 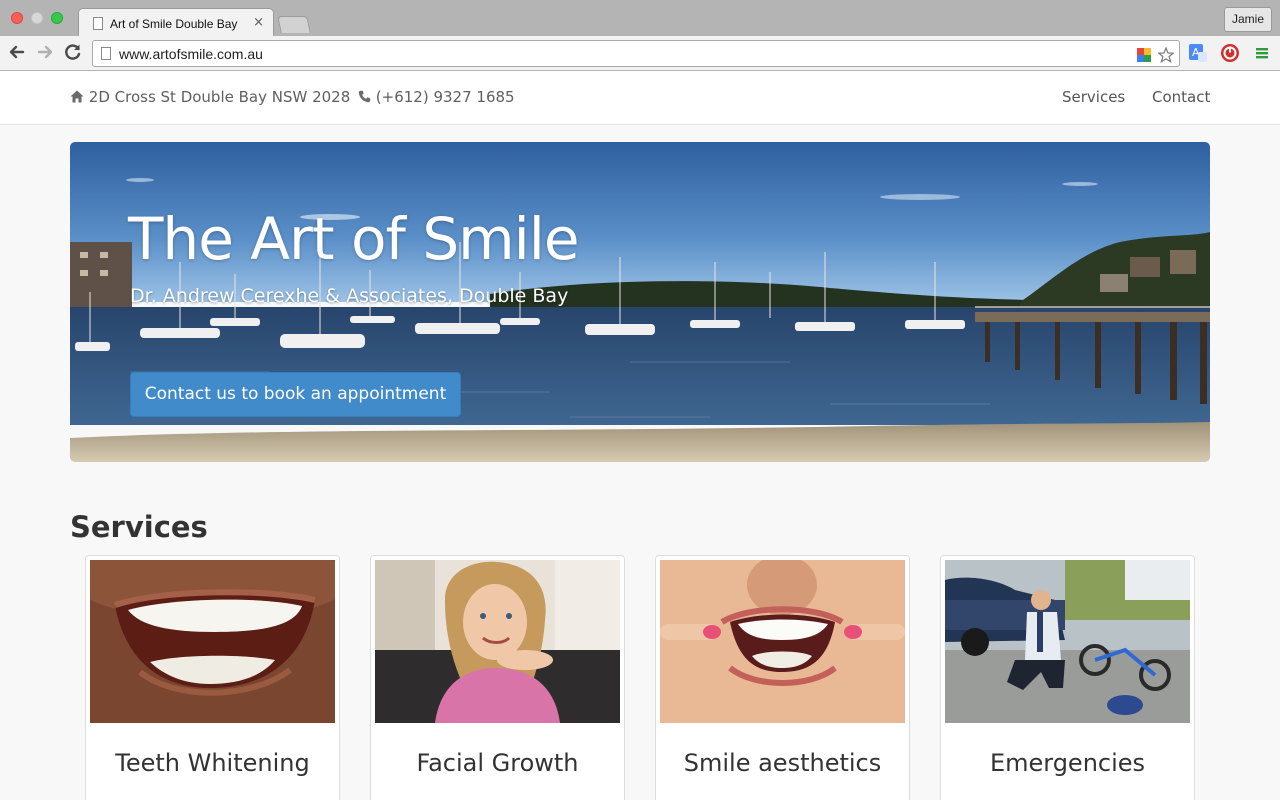 What do you see at coordinates (139, 527) in the screenshot?
I see `services-heading: Services` at bounding box center [139, 527].